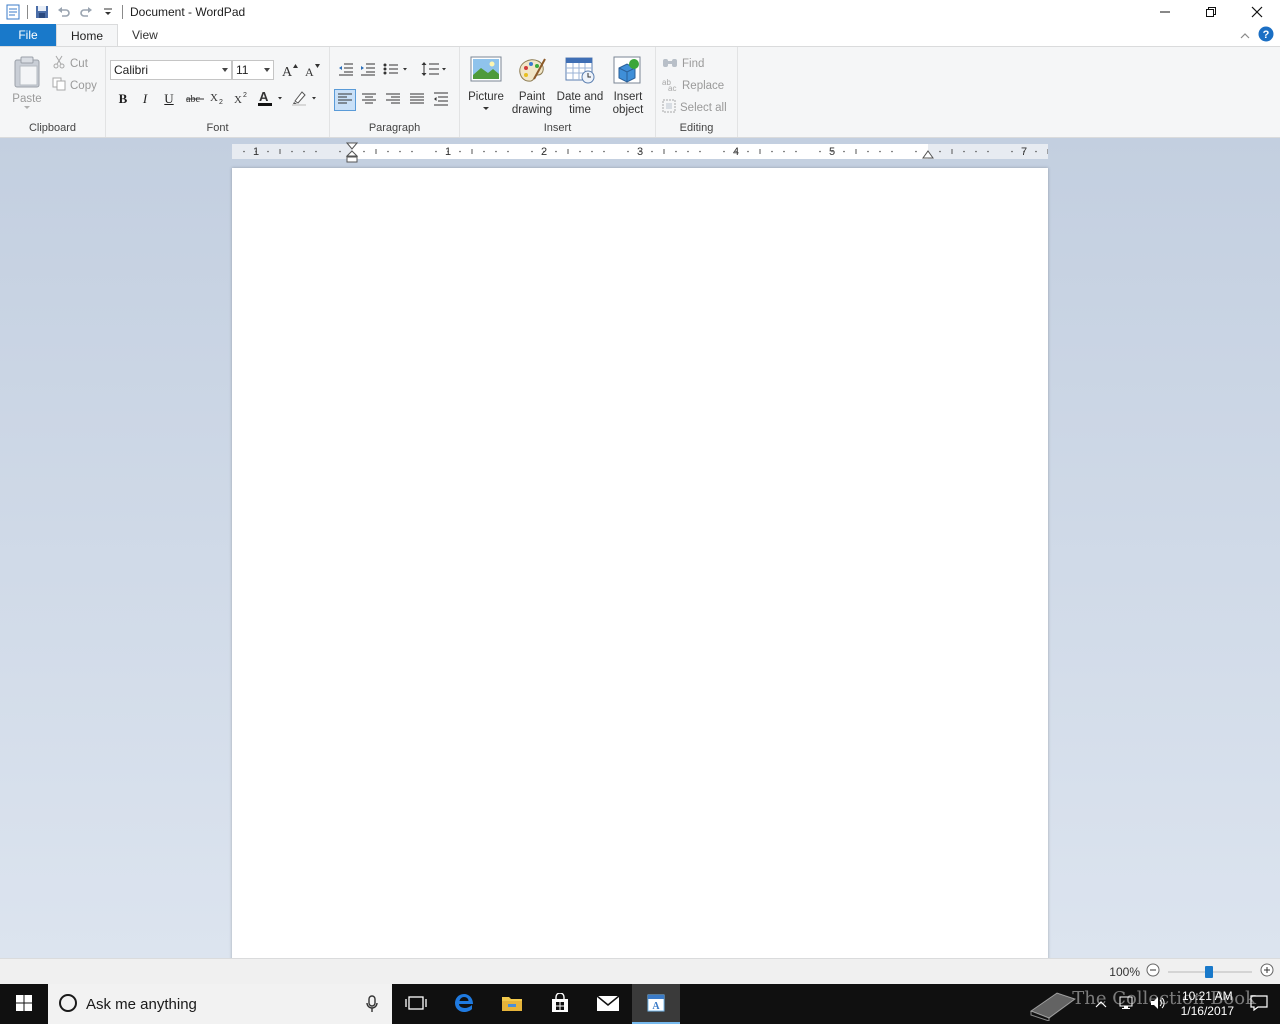 This screenshot has height=1024, width=1280. Describe the element at coordinates (397, 70) in the screenshot. I see `bullet-list-button` at that location.